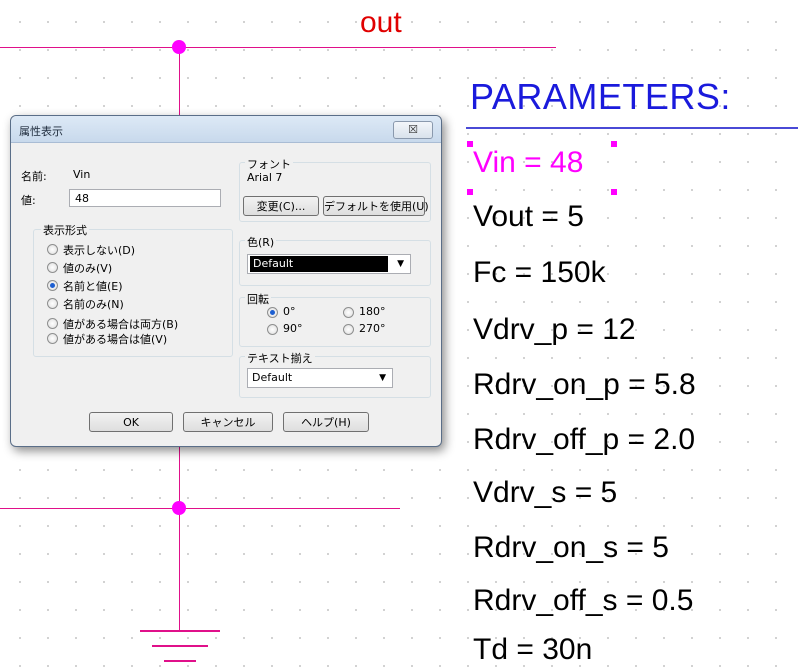 The height and width of the screenshot is (670, 798). What do you see at coordinates (145, 198) in the screenshot?
I see `value-input: 48` at bounding box center [145, 198].